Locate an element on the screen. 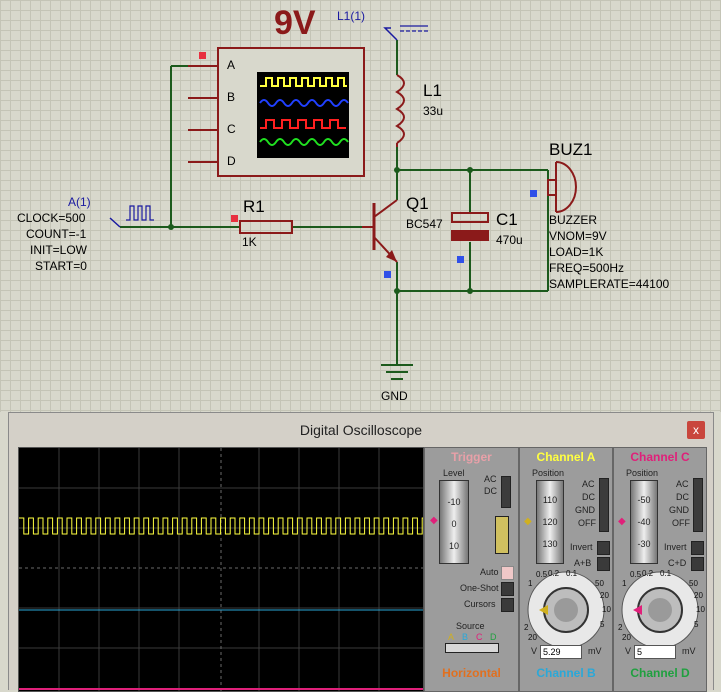 This screenshot has height=692, width=721. channel-c-value-field: 5 is located at coordinates (655, 652).